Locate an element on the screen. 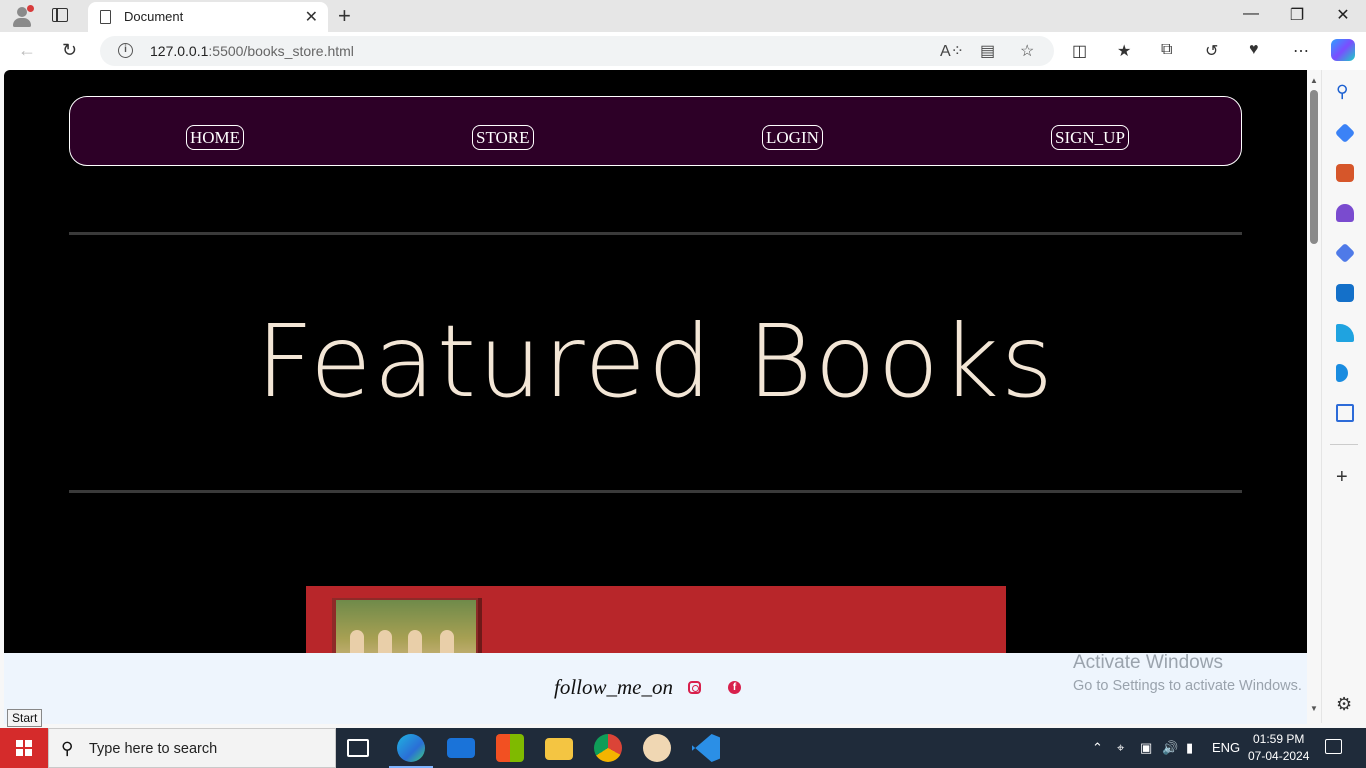 Image resolution: width=1366 pixels, height=768 pixels. follow-me-text: follow_me_on is located at coordinates (613, 687).